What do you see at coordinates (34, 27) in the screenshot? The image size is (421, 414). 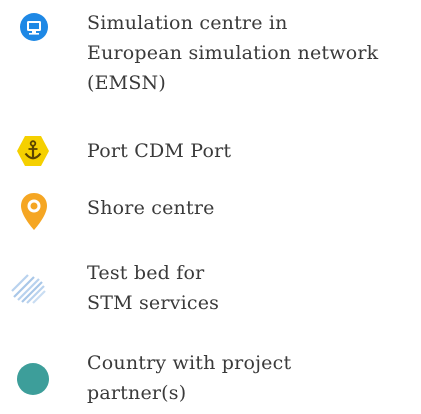 I see `simulation-centre-icon` at bounding box center [34, 27].